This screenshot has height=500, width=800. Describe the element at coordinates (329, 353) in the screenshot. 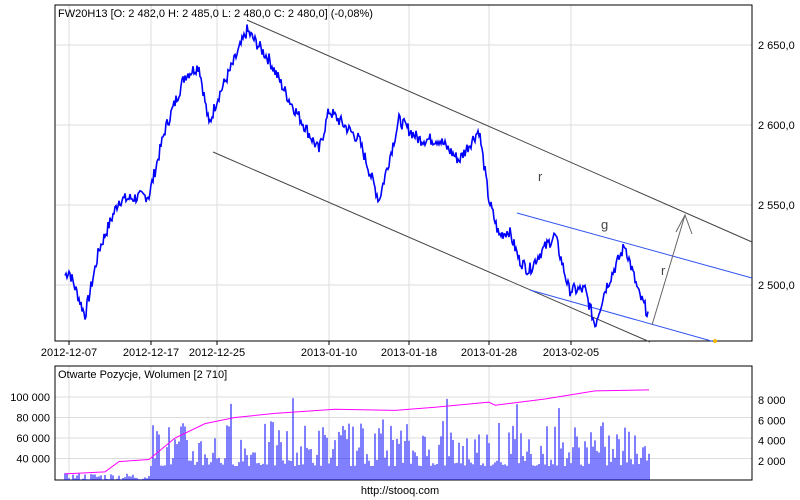

I see `x-tick-label: 2013-01-10` at that location.